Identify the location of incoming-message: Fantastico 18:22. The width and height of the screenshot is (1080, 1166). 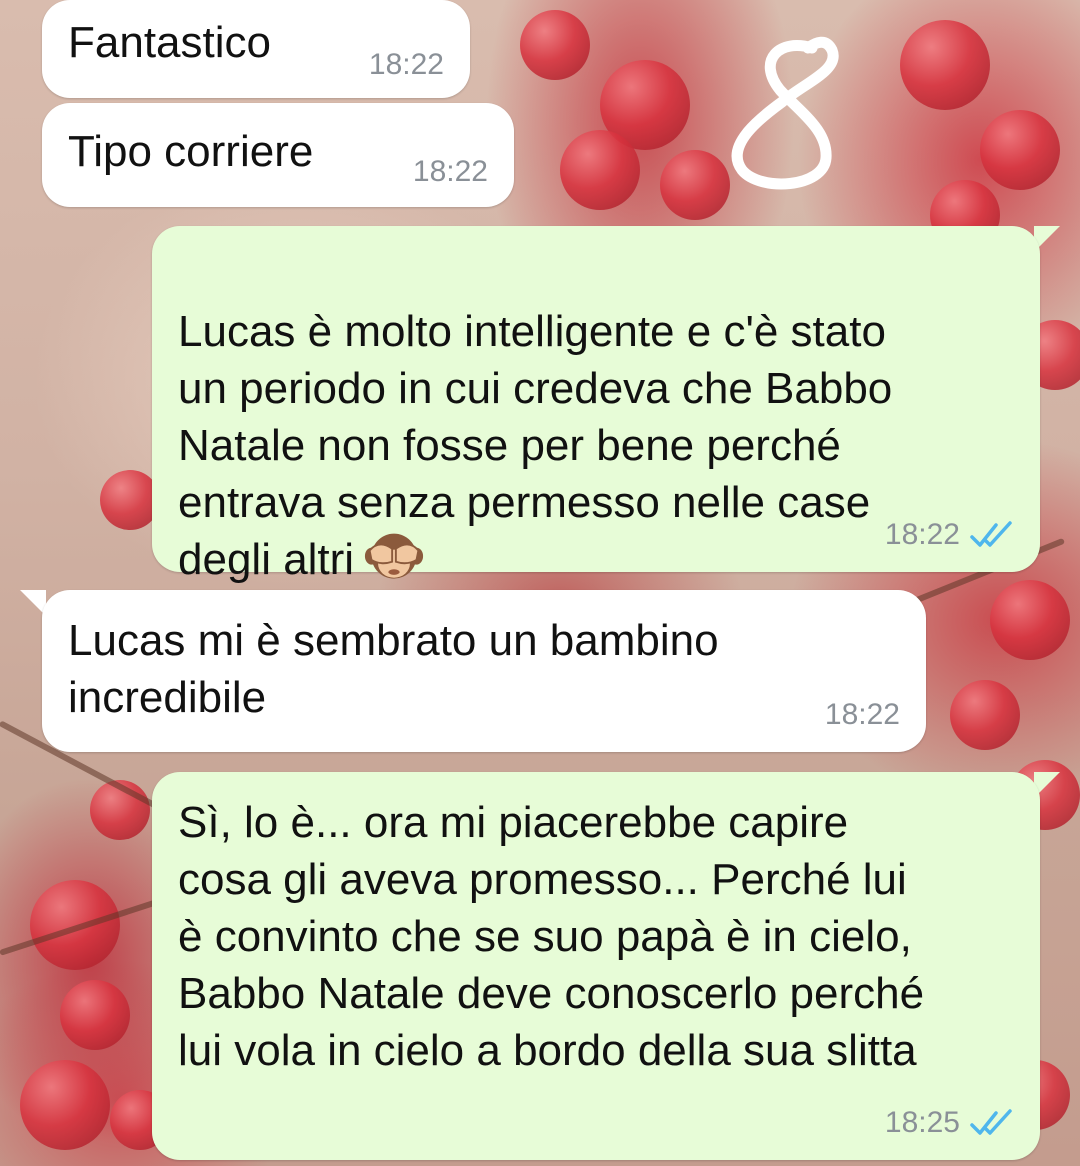
(256, 49).